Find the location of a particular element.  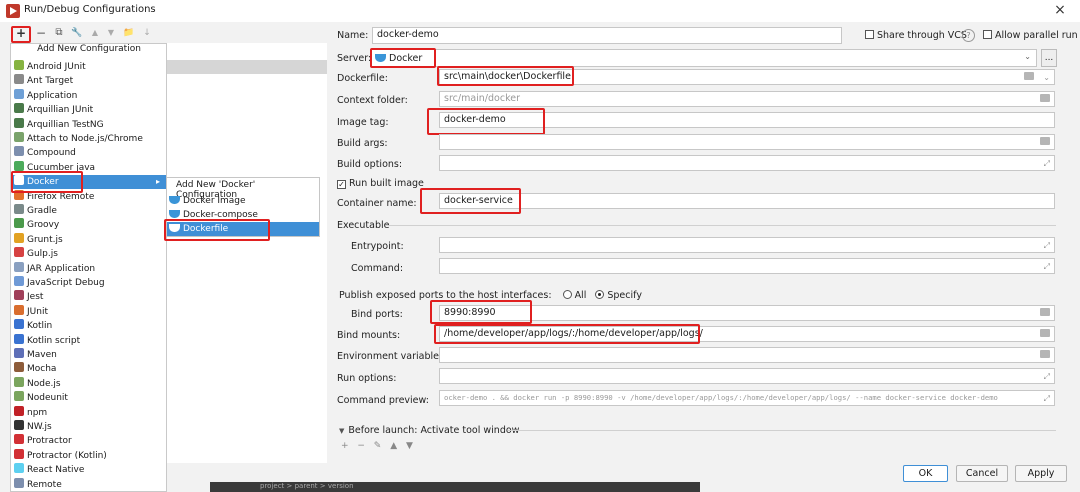

entrypoint-field: ⤢ is located at coordinates (747, 245).